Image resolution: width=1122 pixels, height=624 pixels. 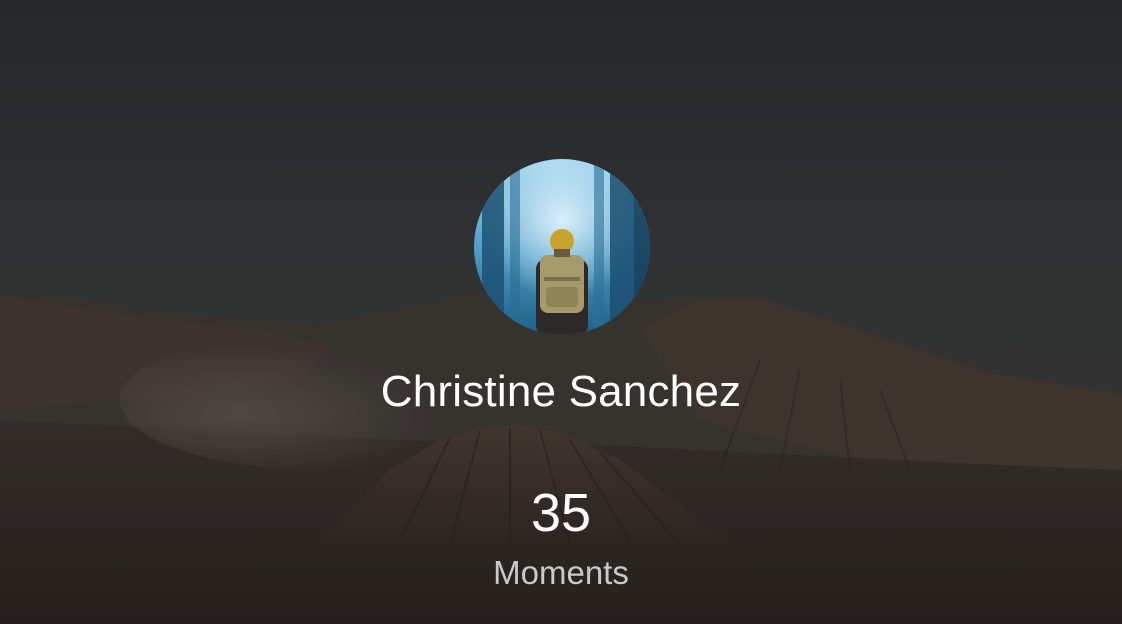 What do you see at coordinates (561, 391) in the screenshot?
I see `profile-name: Christine Sanchez` at bounding box center [561, 391].